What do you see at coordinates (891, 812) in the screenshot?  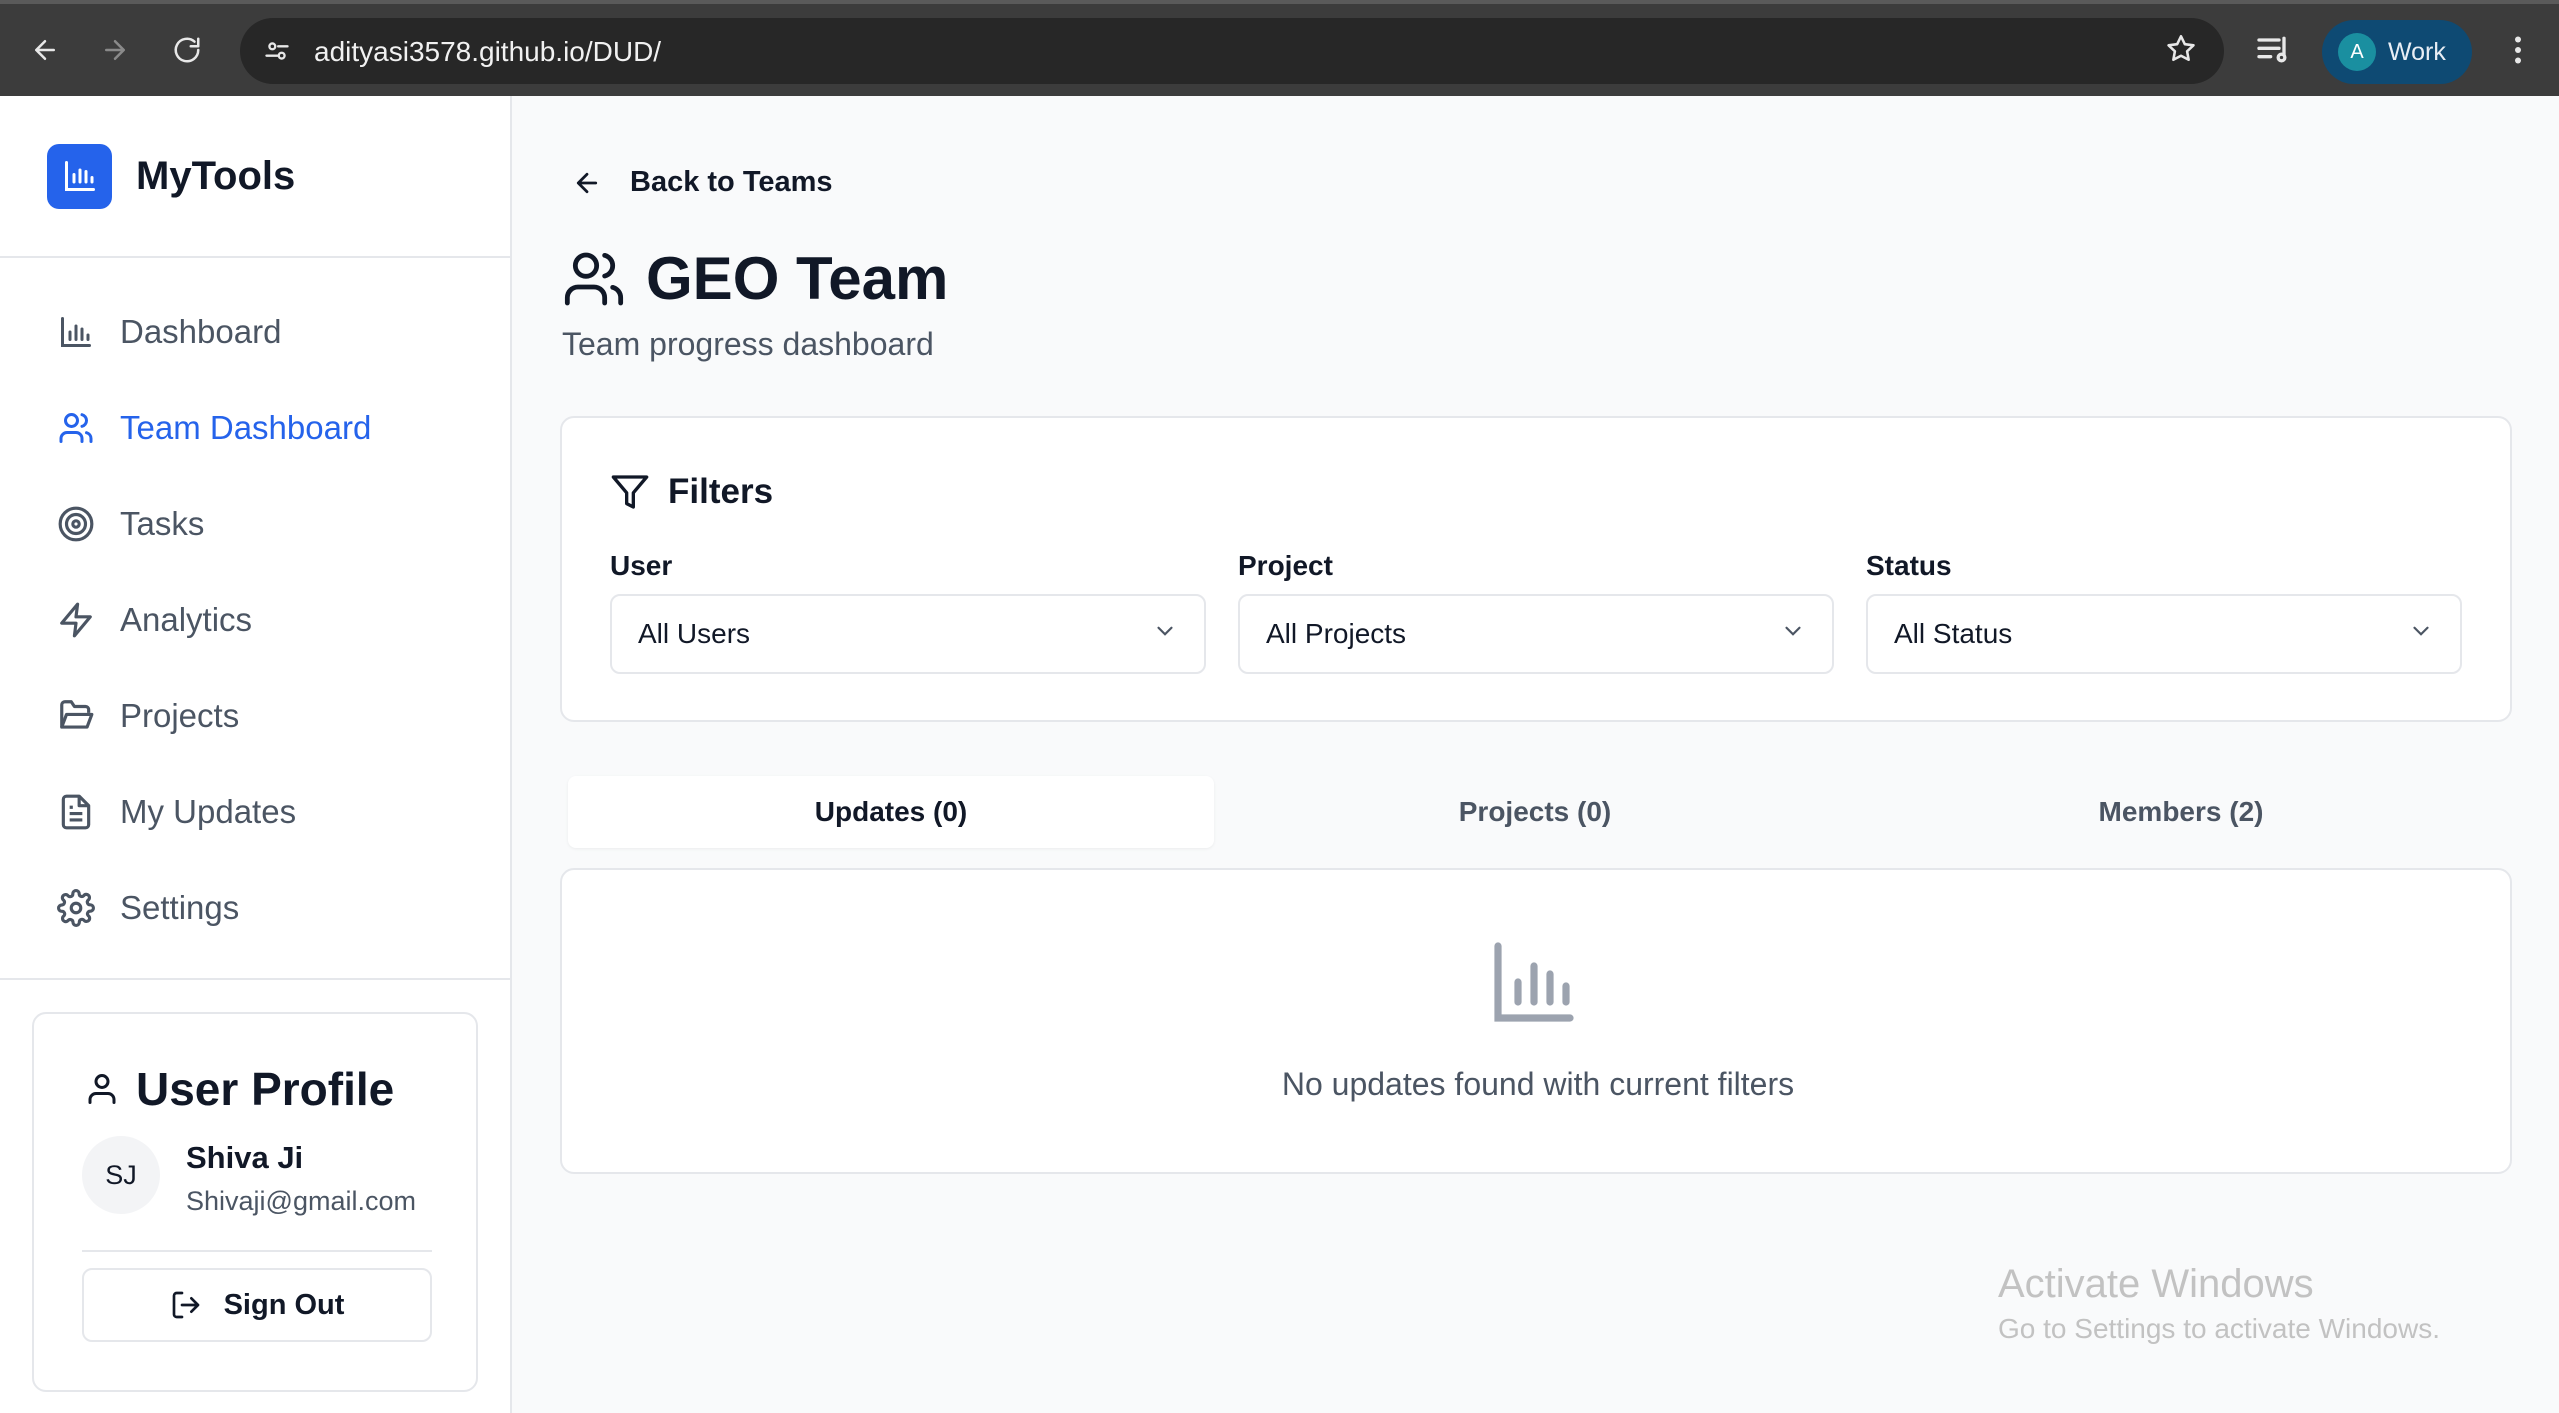 I see `tab-updates: Updates (0)` at bounding box center [891, 812].